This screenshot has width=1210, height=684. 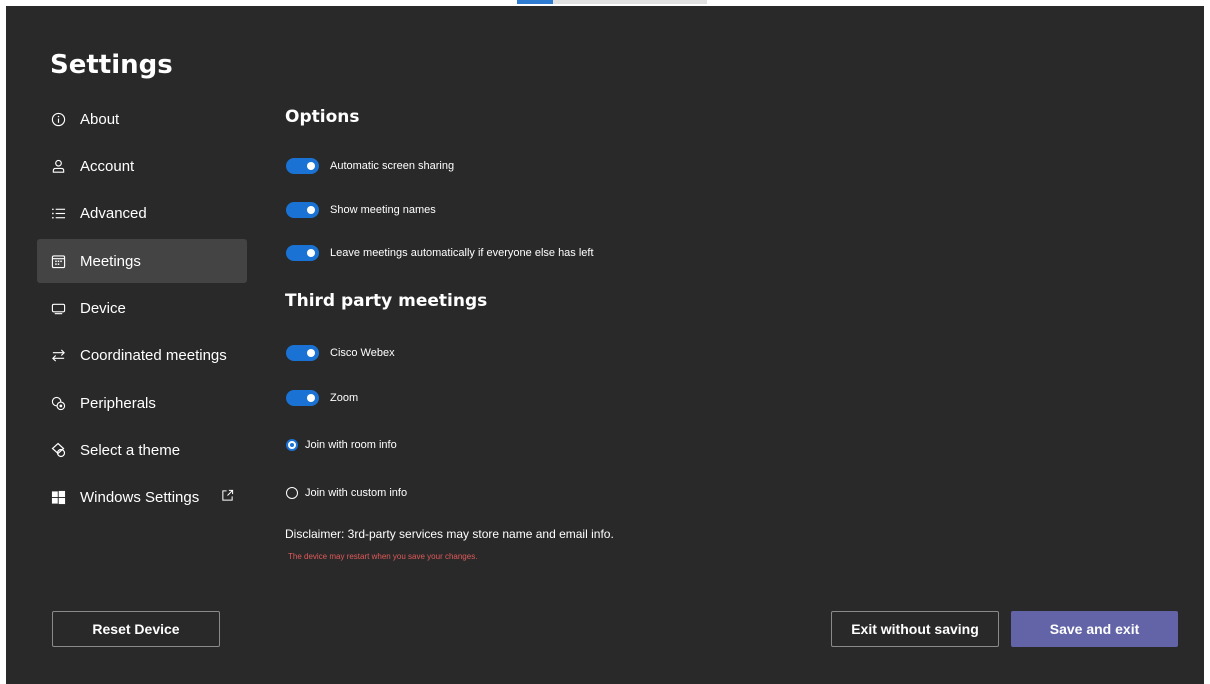 I want to click on calendar-icon, so click(x=58, y=261).